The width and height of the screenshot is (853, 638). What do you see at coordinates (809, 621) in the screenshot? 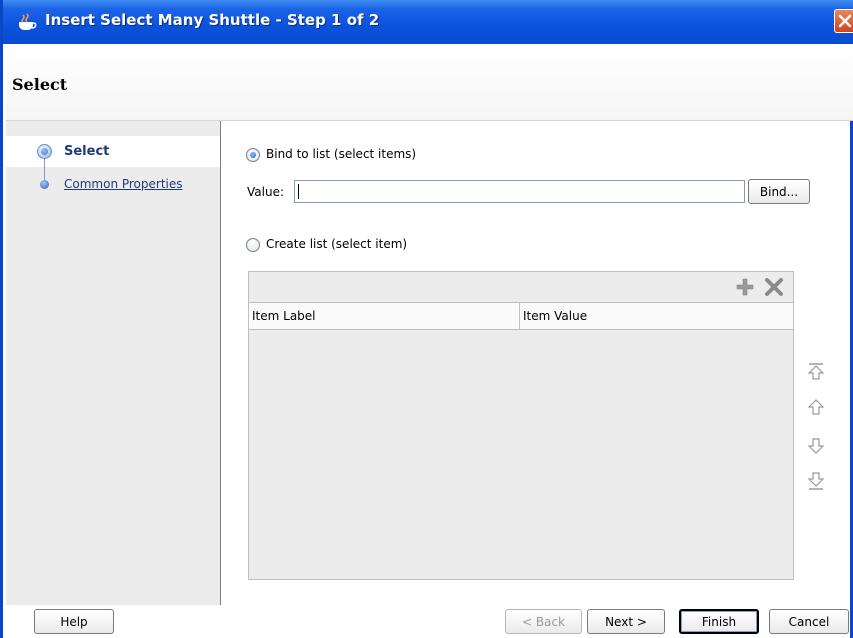
I see `cancel-button: Cancel` at bounding box center [809, 621].